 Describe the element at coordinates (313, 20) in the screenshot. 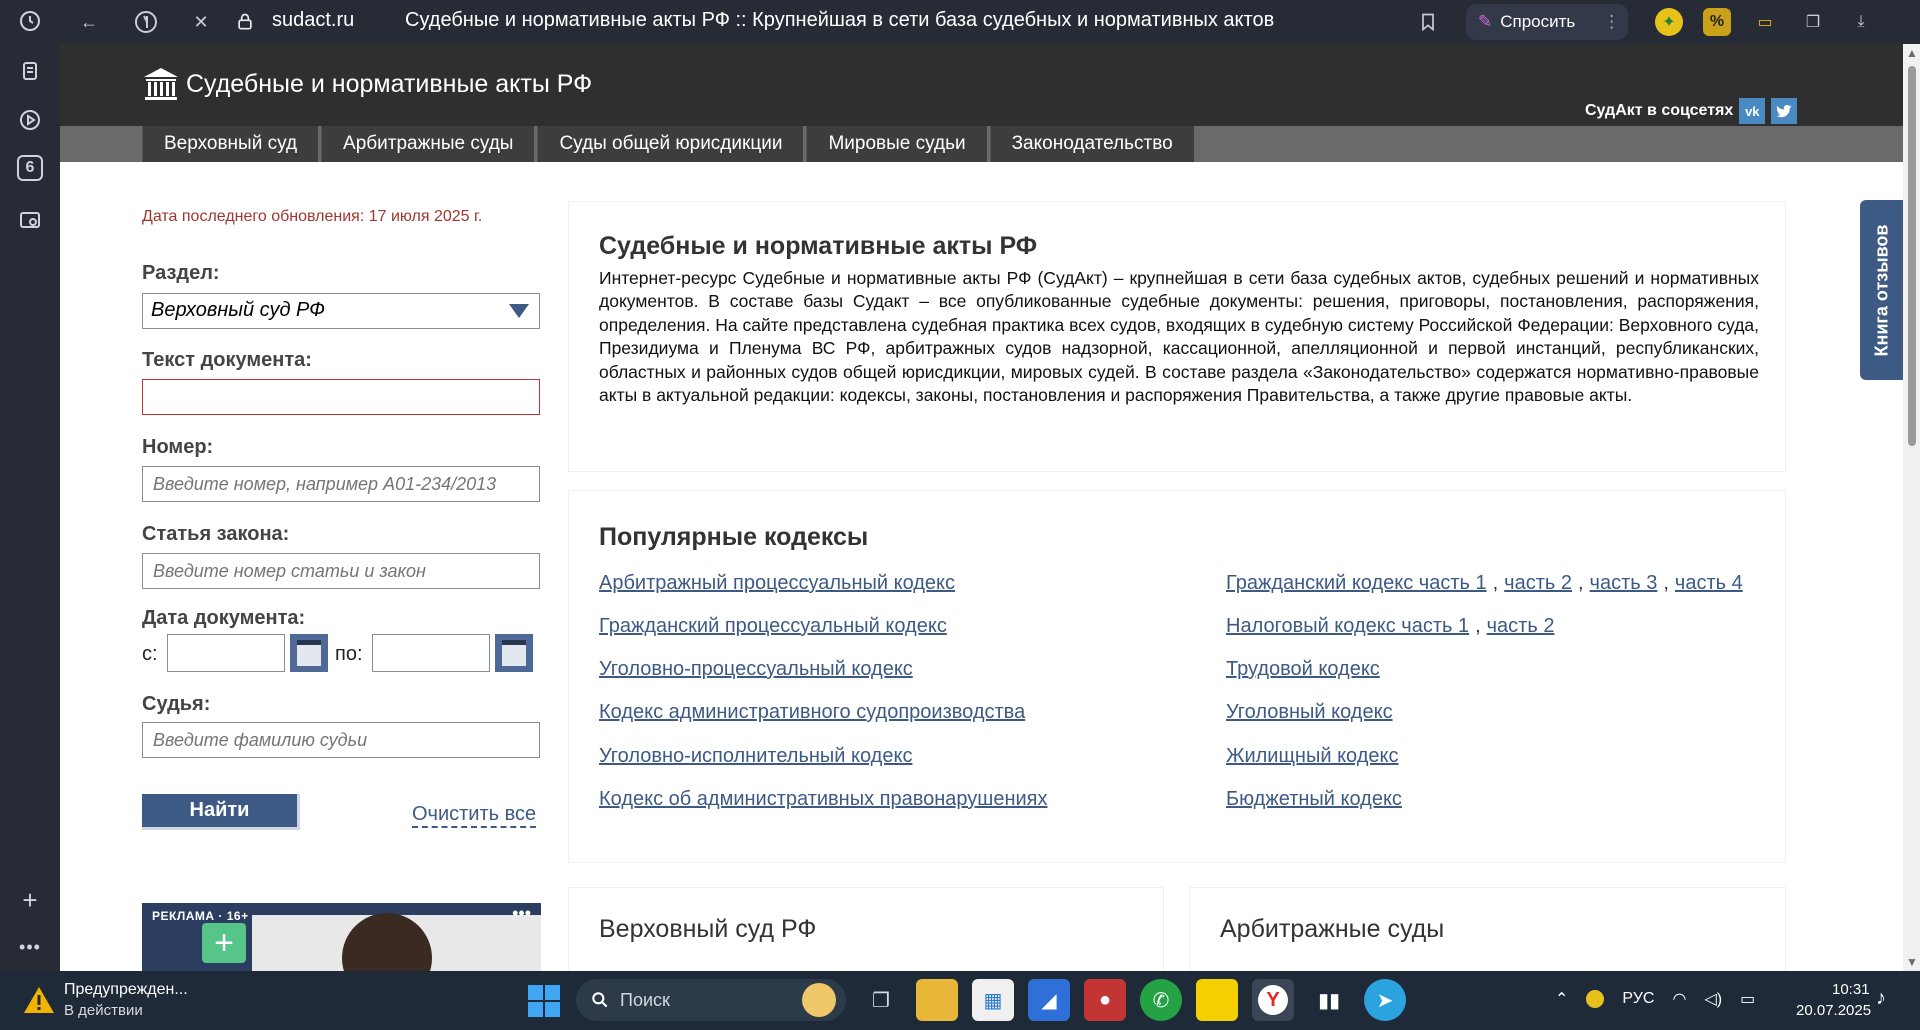

I see `address-domain: sudact.ru` at that location.